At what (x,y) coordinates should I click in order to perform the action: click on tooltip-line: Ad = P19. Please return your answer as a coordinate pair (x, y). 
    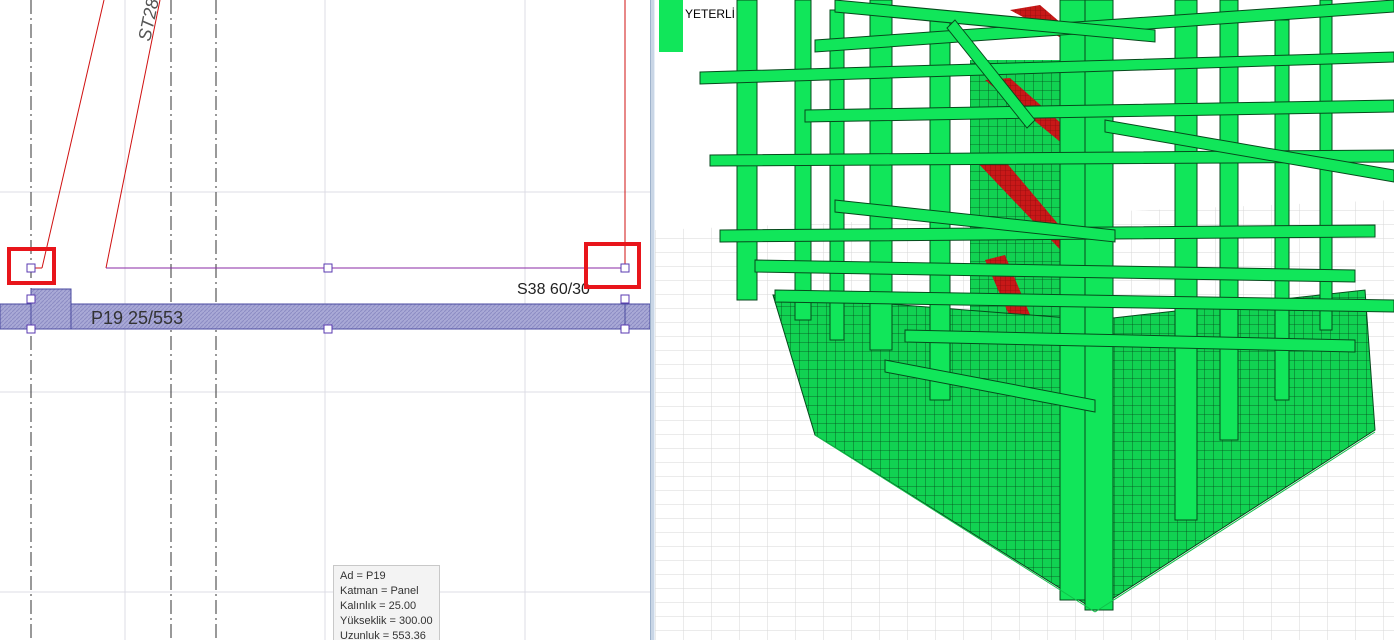
    Looking at the image, I should click on (363, 576).